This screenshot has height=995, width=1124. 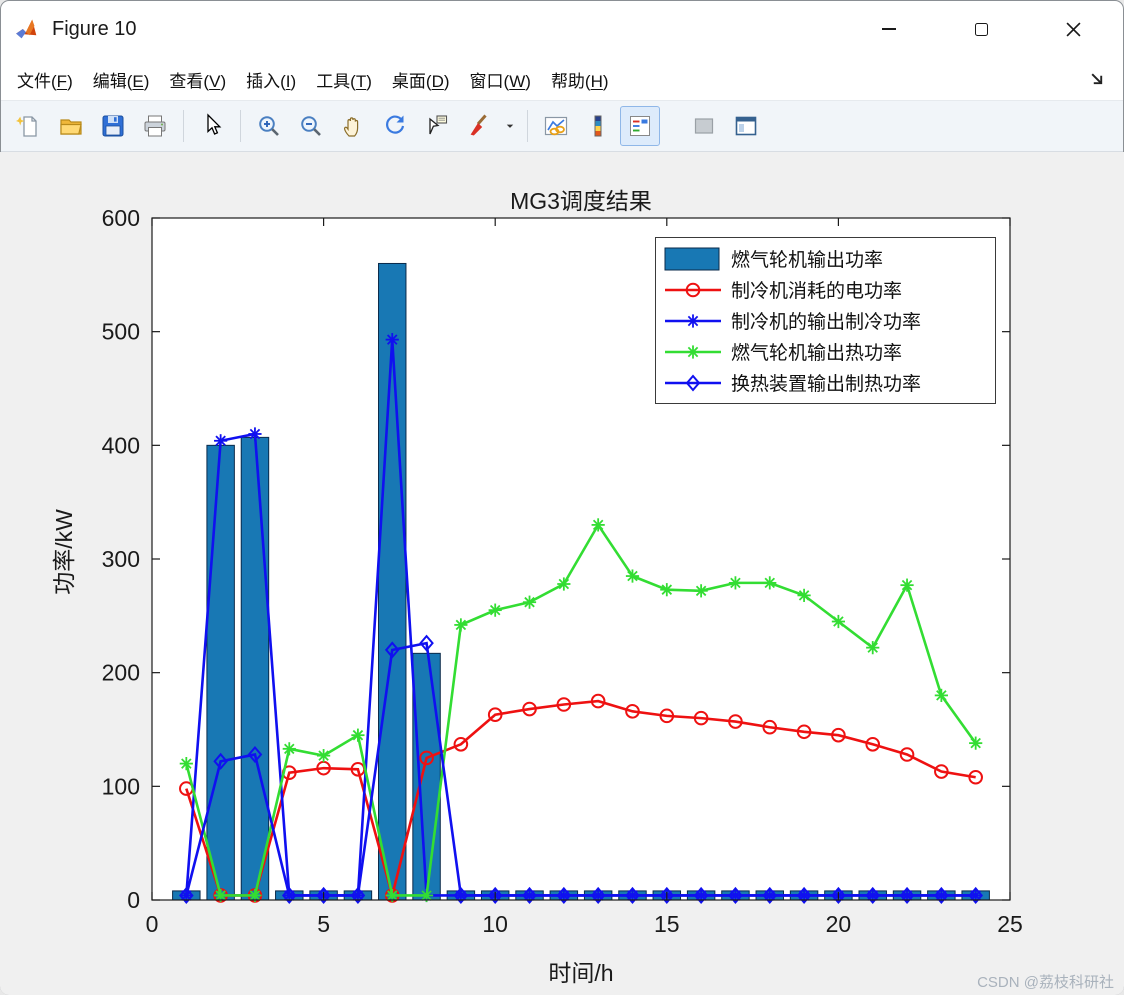 I want to click on legend-item-5: 换热装置输出制热功率, so click(x=825, y=382).